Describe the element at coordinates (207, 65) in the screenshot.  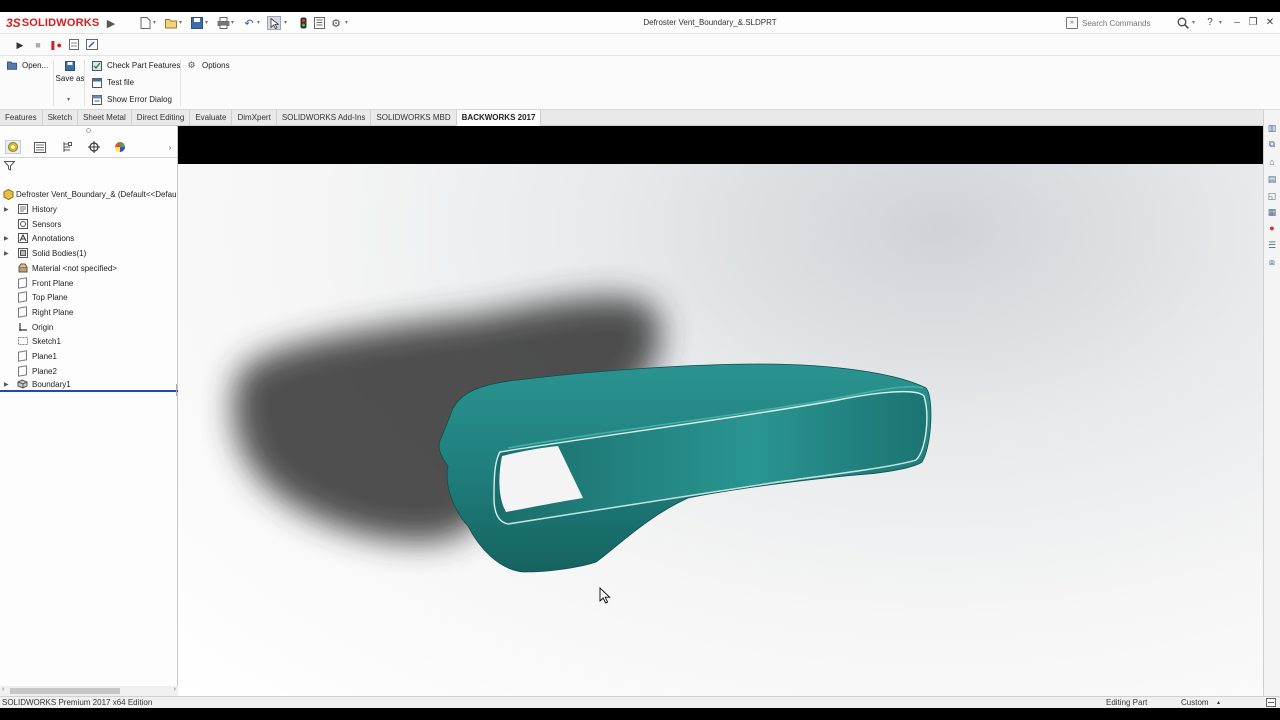
I see `options-button: ⚙ Options` at that location.